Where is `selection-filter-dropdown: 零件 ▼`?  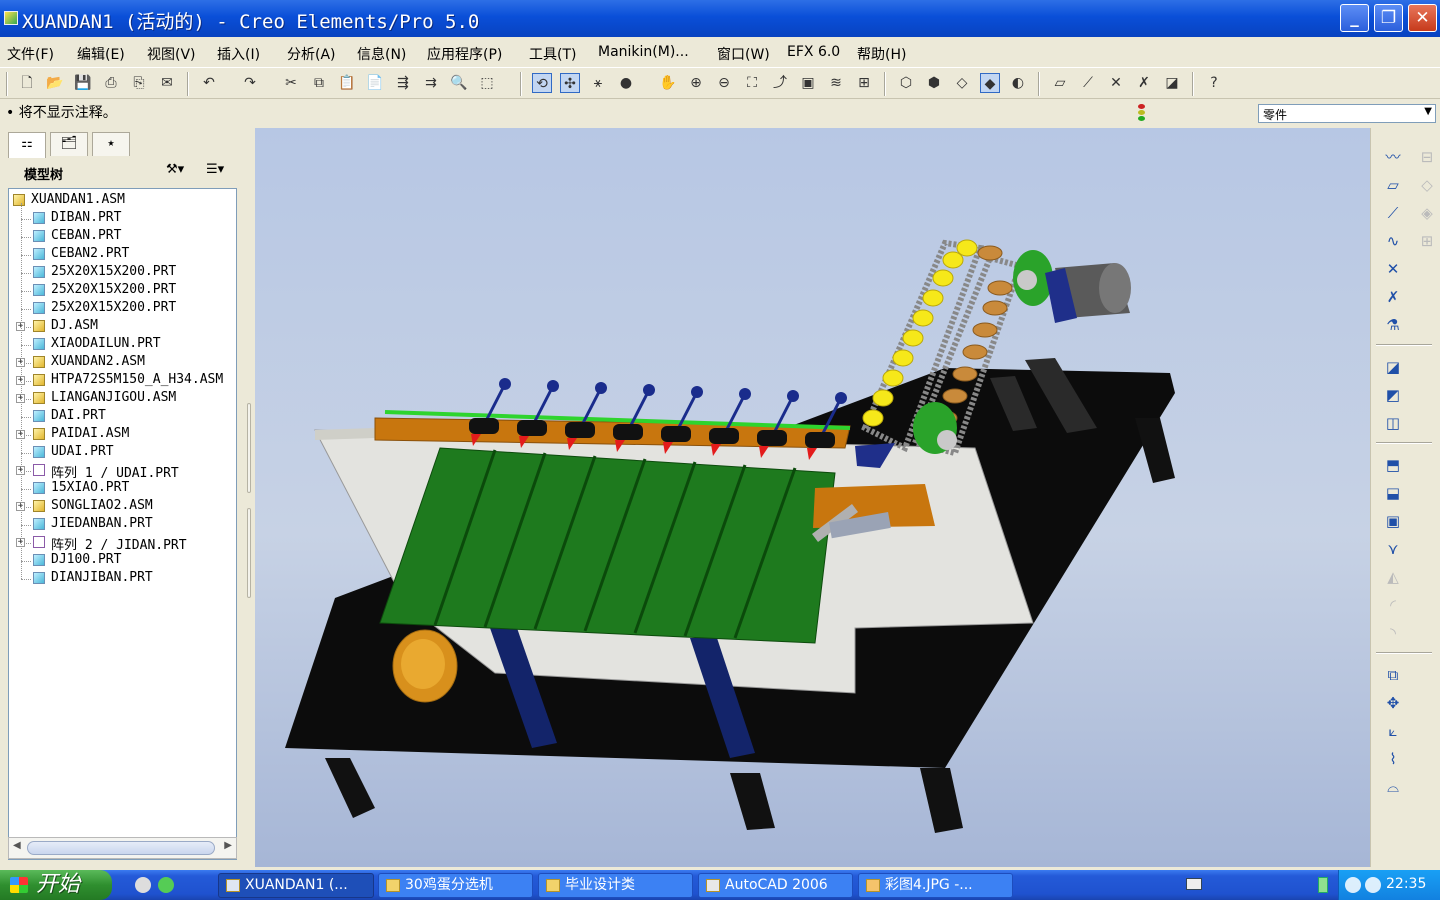
selection-filter-dropdown: 零件 ▼ is located at coordinates (1347, 113).